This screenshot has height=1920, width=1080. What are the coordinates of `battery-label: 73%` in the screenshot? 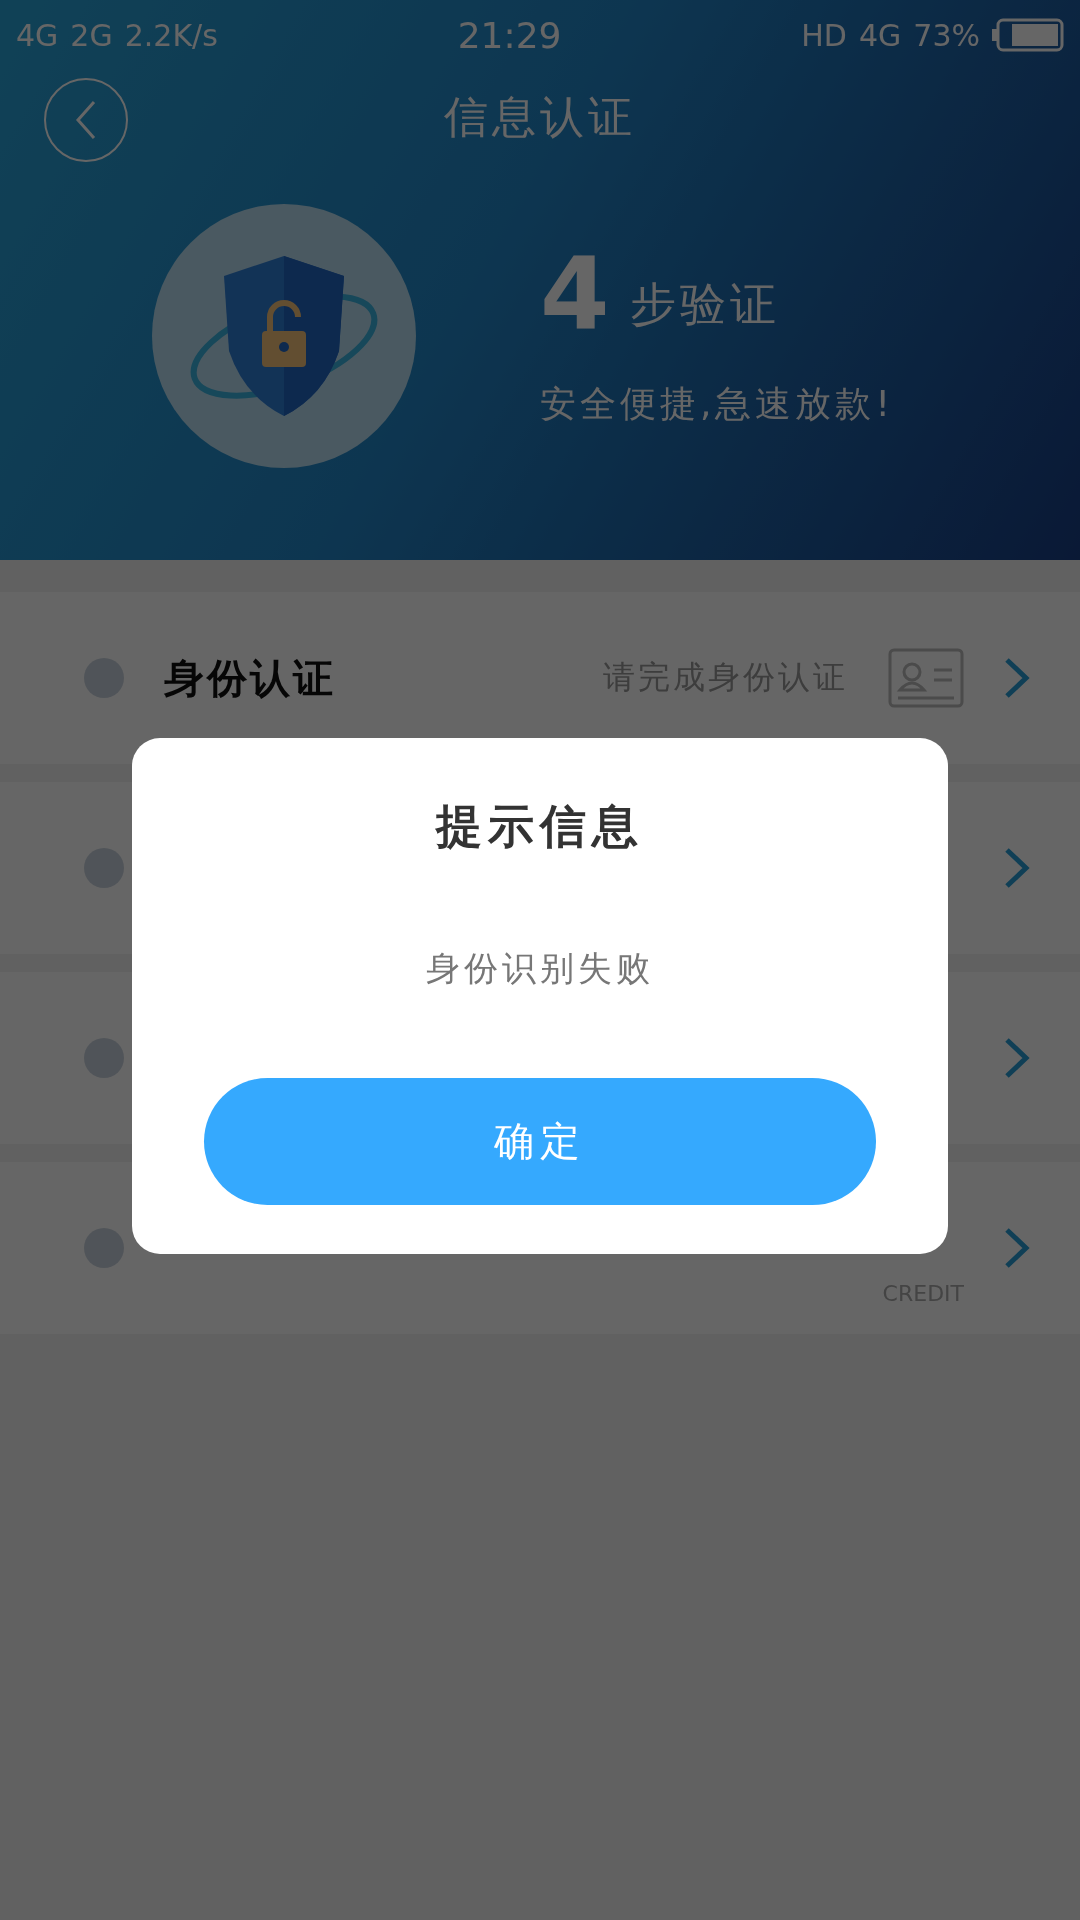 It's located at (946, 35).